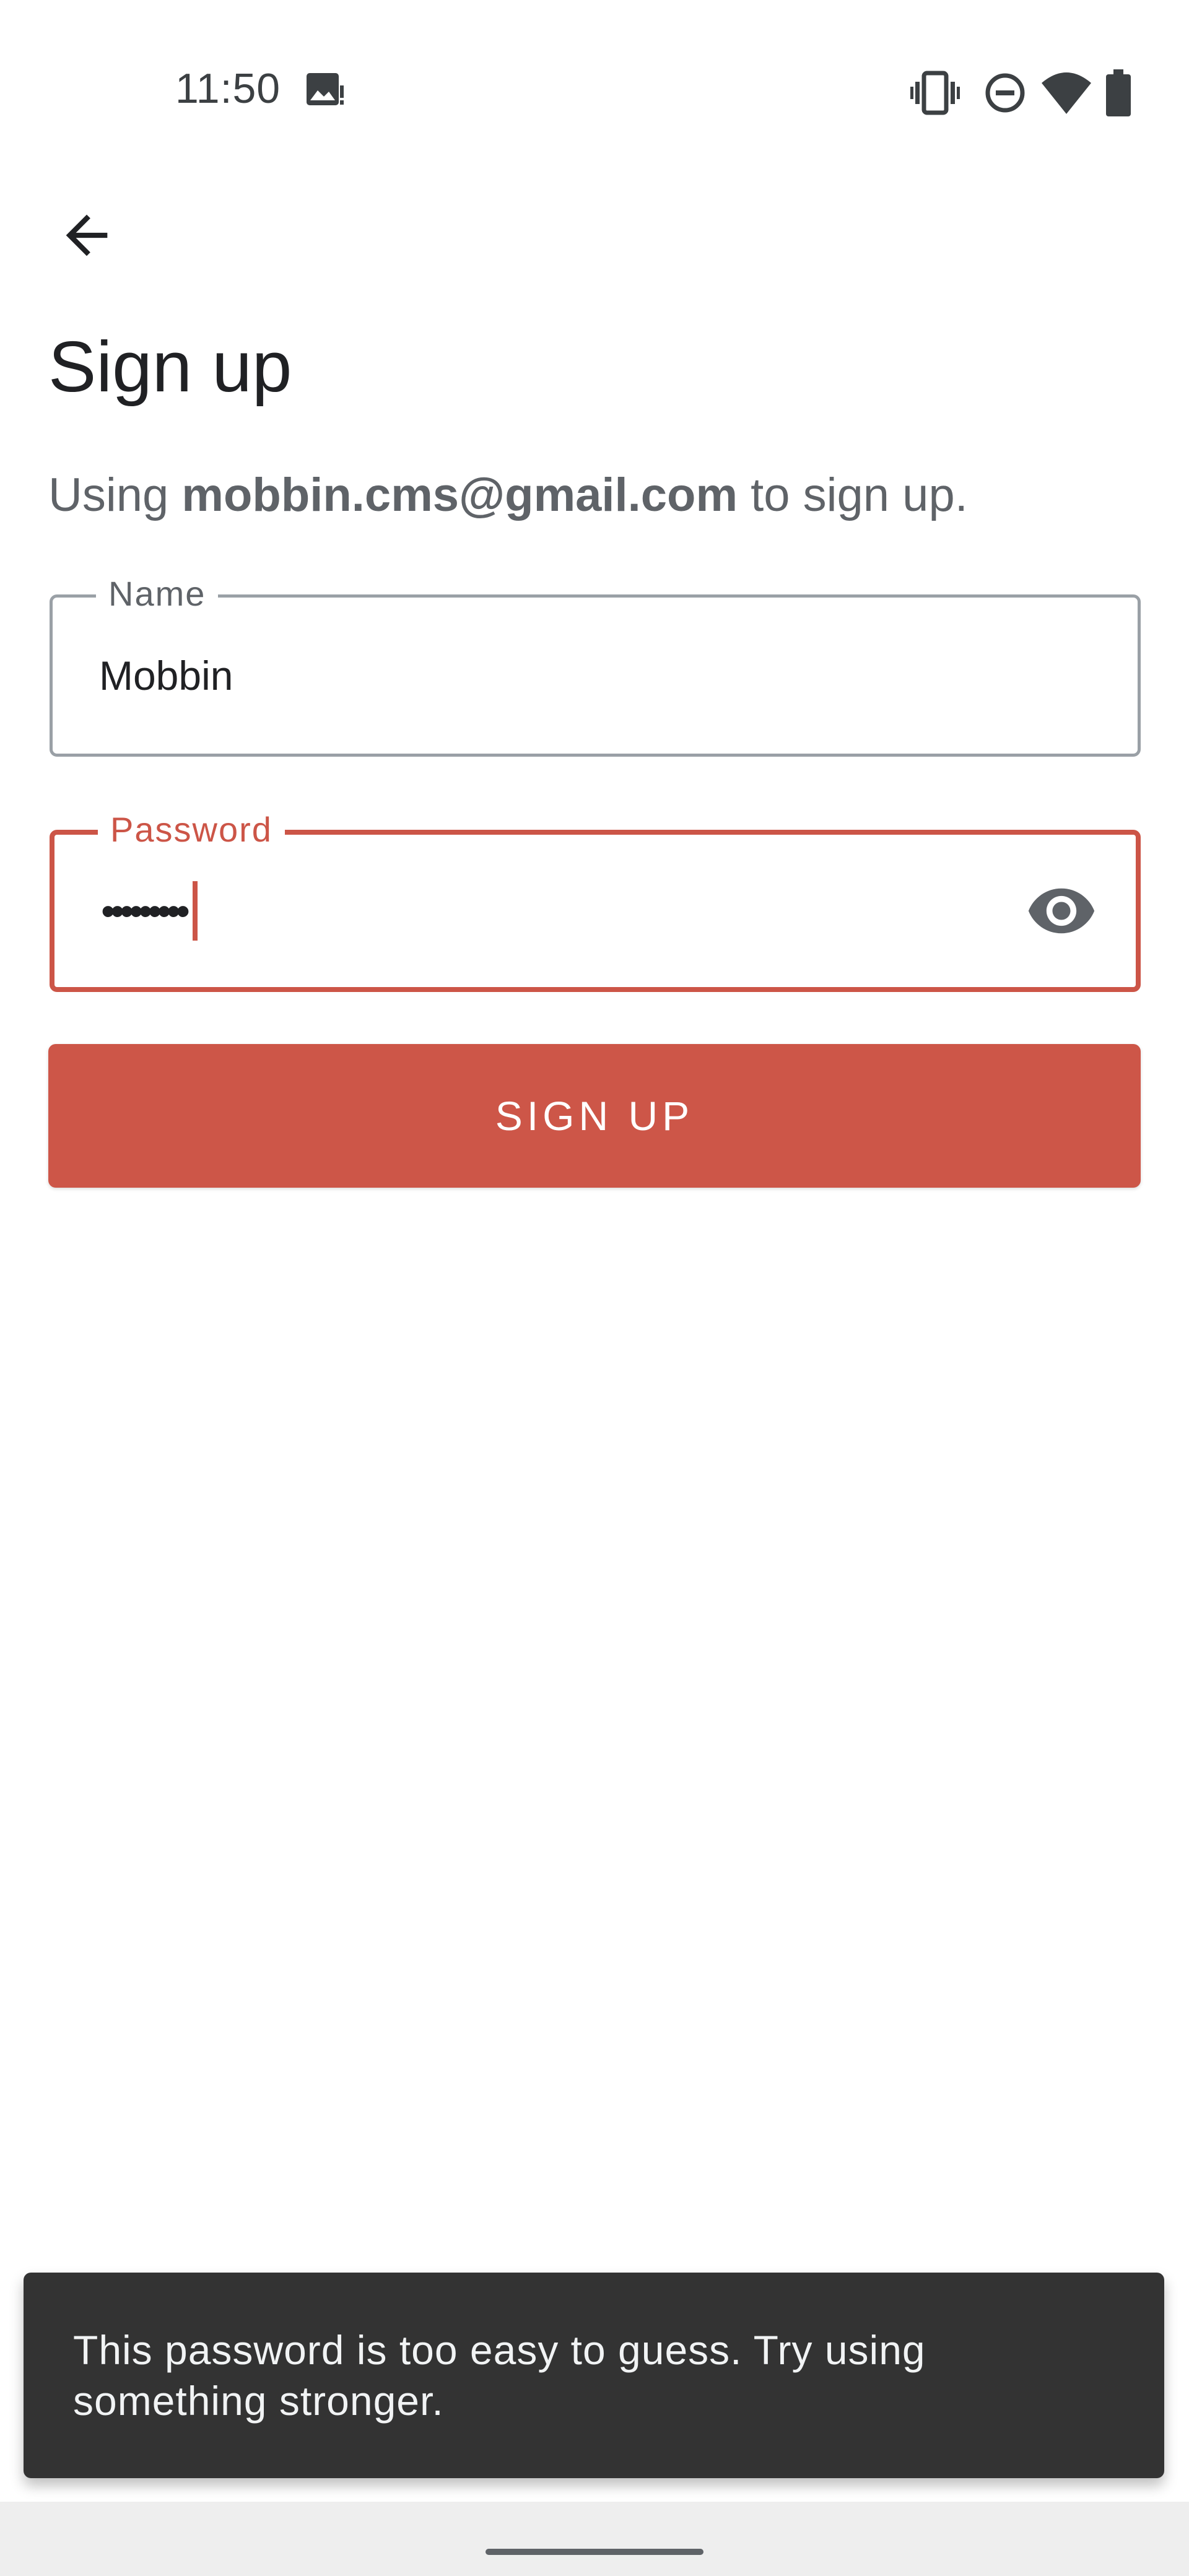 Image resolution: width=1189 pixels, height=2576 pixels. What do you see at coordinates (228, 88) in the screenshot?
I see `status-time: 11:50` at bounding box center [228, 88].